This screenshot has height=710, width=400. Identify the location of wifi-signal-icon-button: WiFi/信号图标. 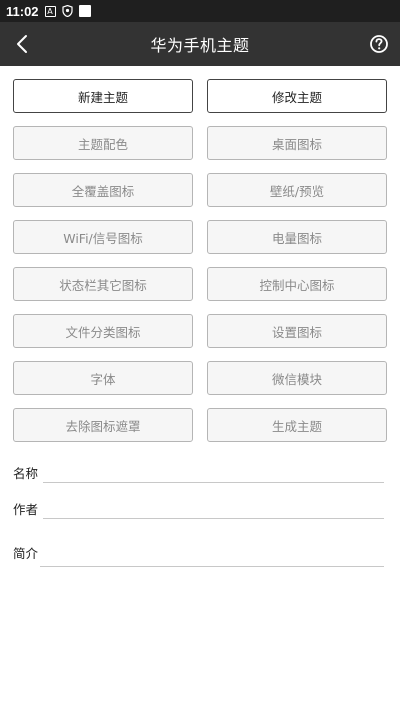
(103, 237).